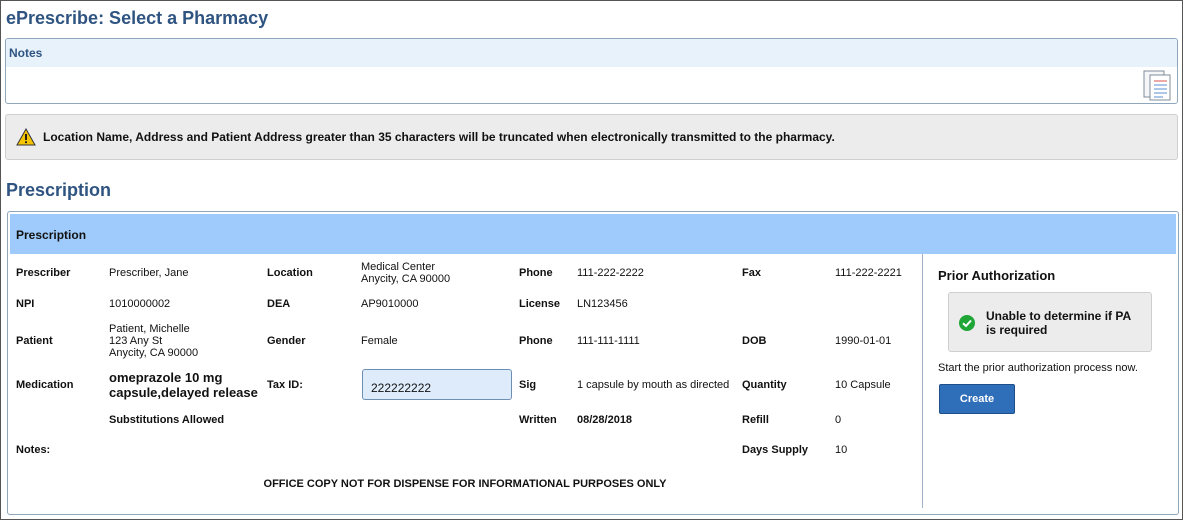 This screenshot has width=1184, height=521. I want to click on dob-value: 1990-01-01, so click(863, 341).